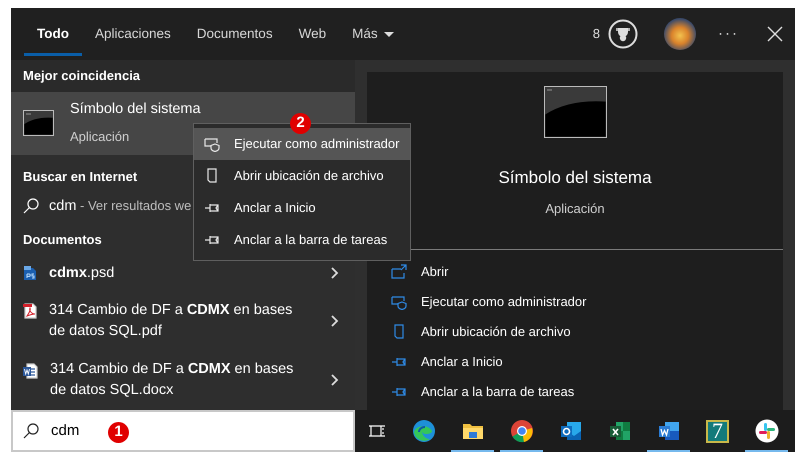 The height and width of the screenshot is (462, 802). What do you see at coordinates (302, 208) in the screenshot?
I see `menu-item: Anclar a Inicio` at bounding box center [302, 208].